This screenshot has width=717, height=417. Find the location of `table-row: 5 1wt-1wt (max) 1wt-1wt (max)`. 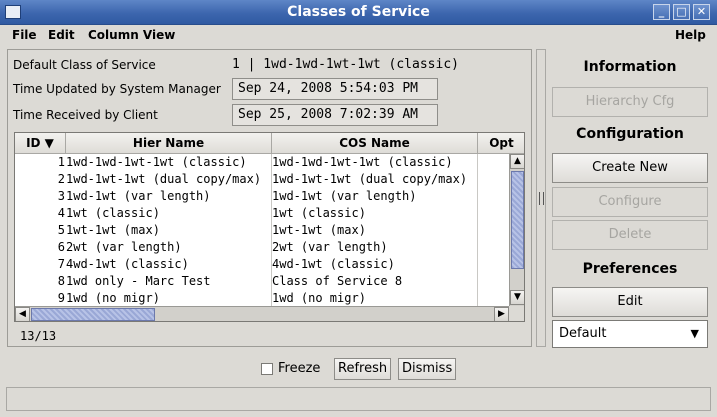

table-row: 5 1wt-1wt (max) 1wt-1wt (max) is located at coordinates (262, 230).